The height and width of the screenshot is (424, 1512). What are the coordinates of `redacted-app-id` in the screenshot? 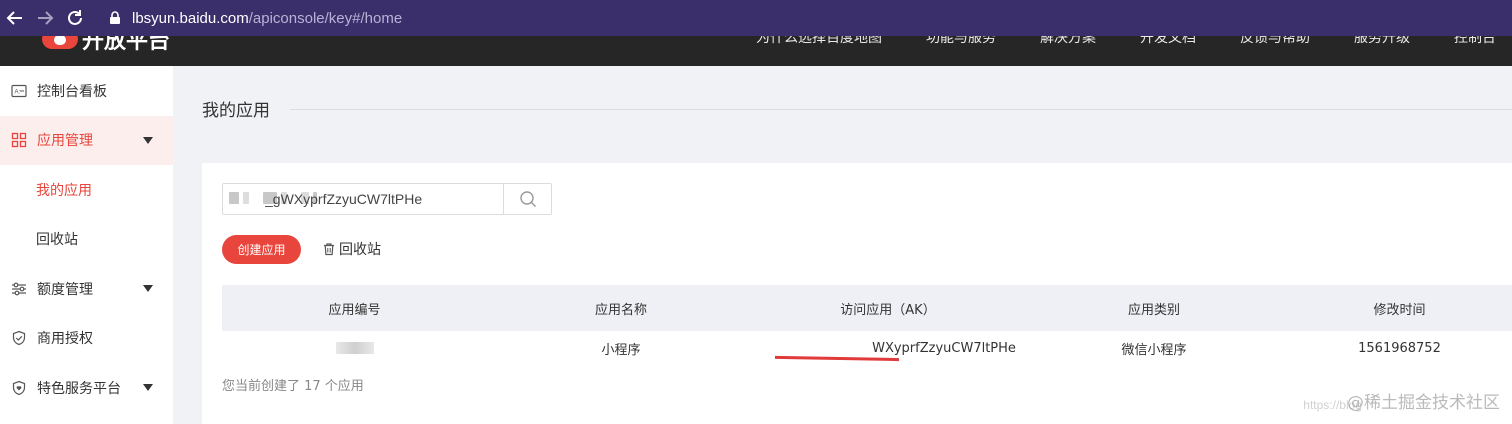 It's located at (354, 348).